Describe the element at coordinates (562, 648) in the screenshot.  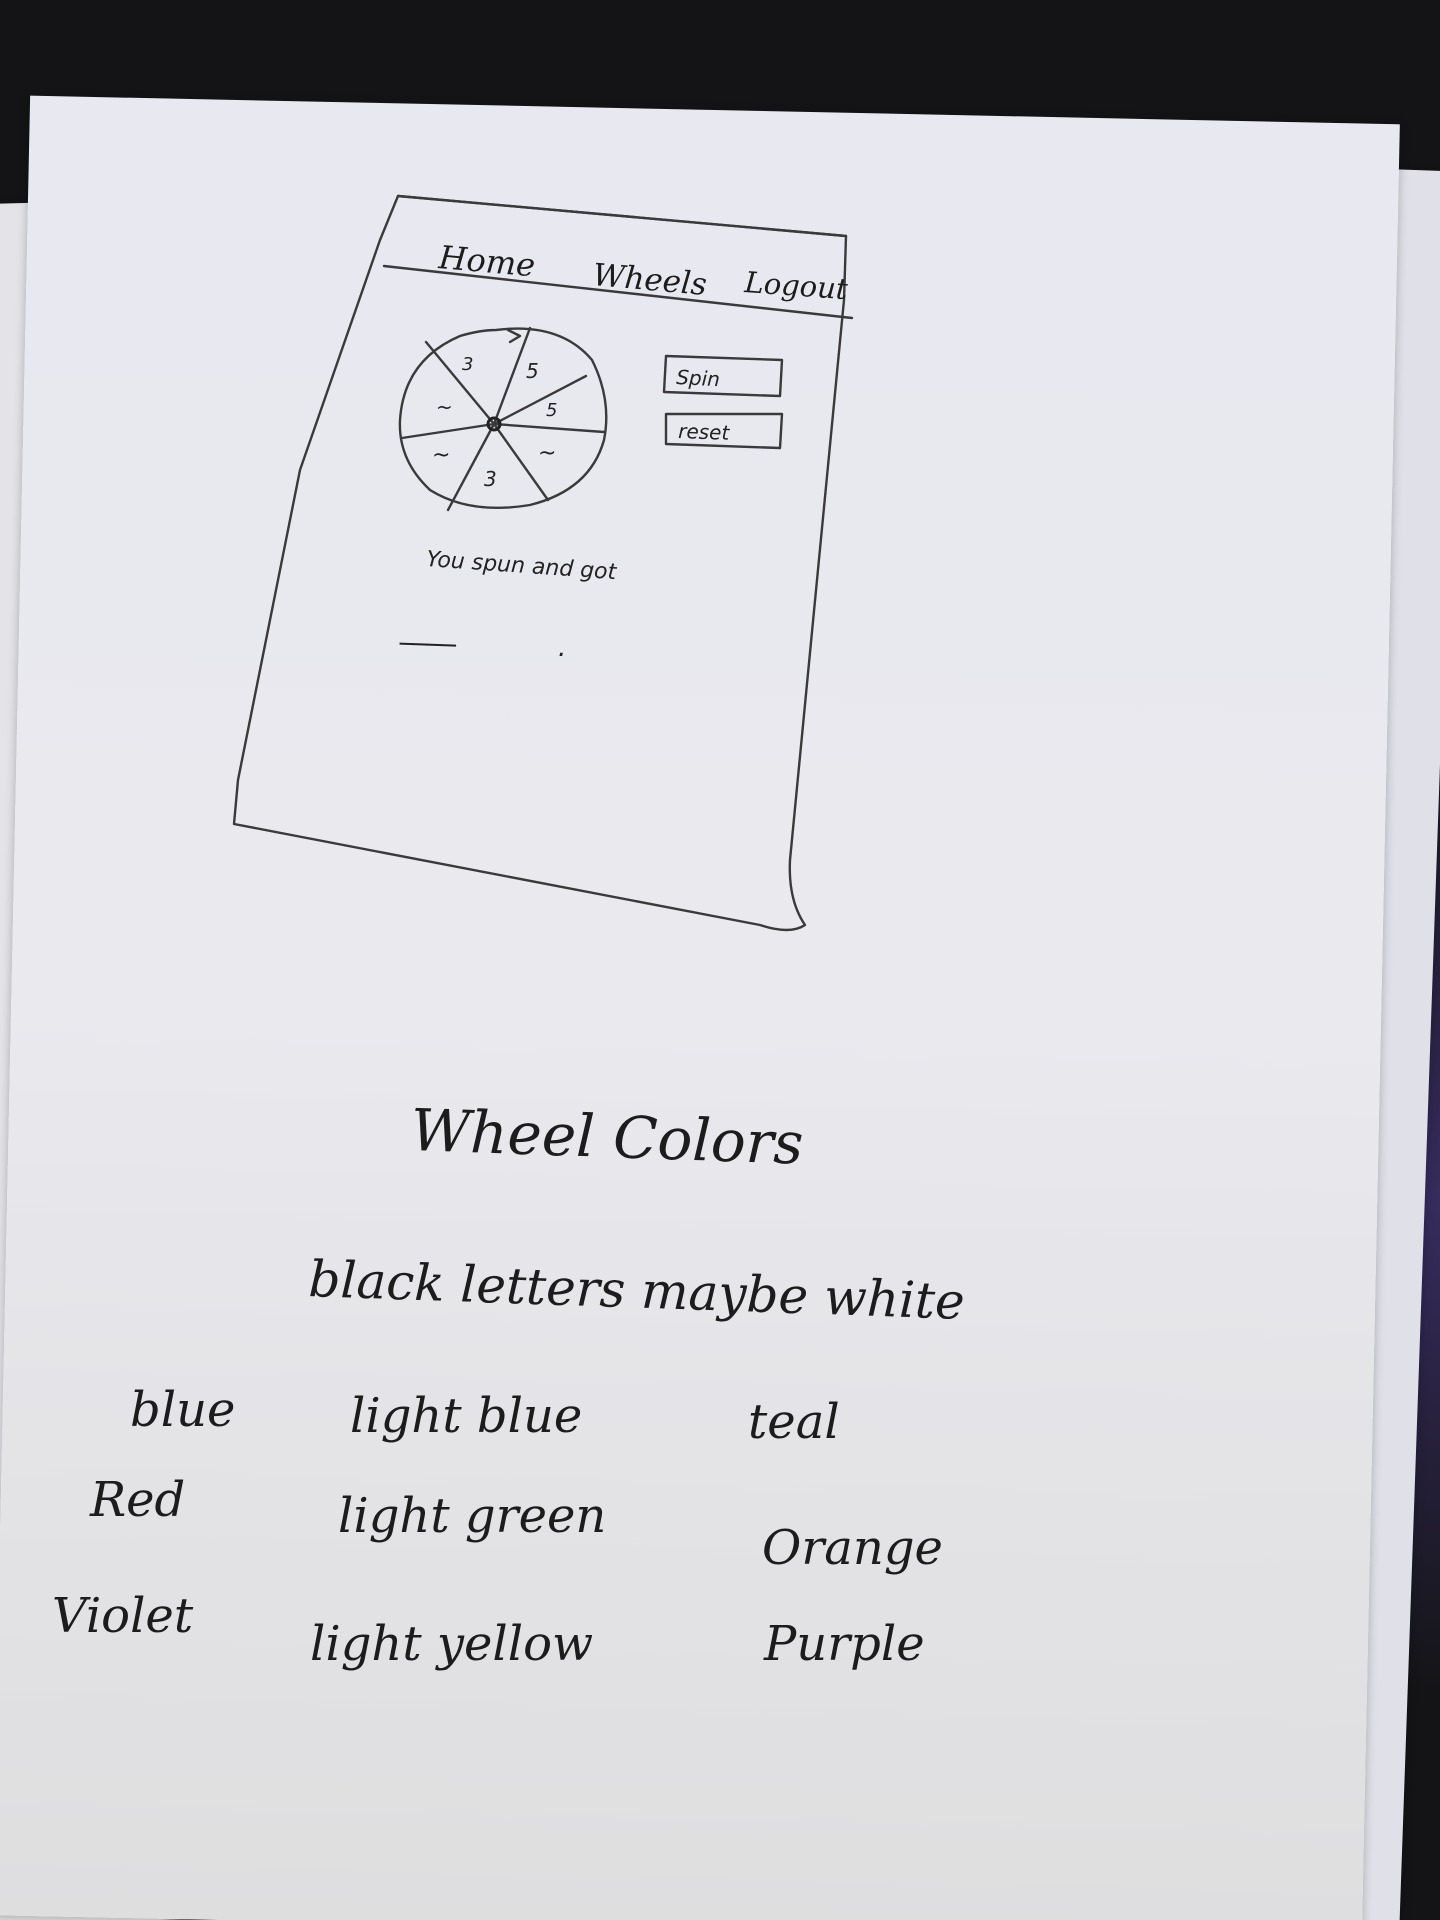
I see `result-period: .` at that location.